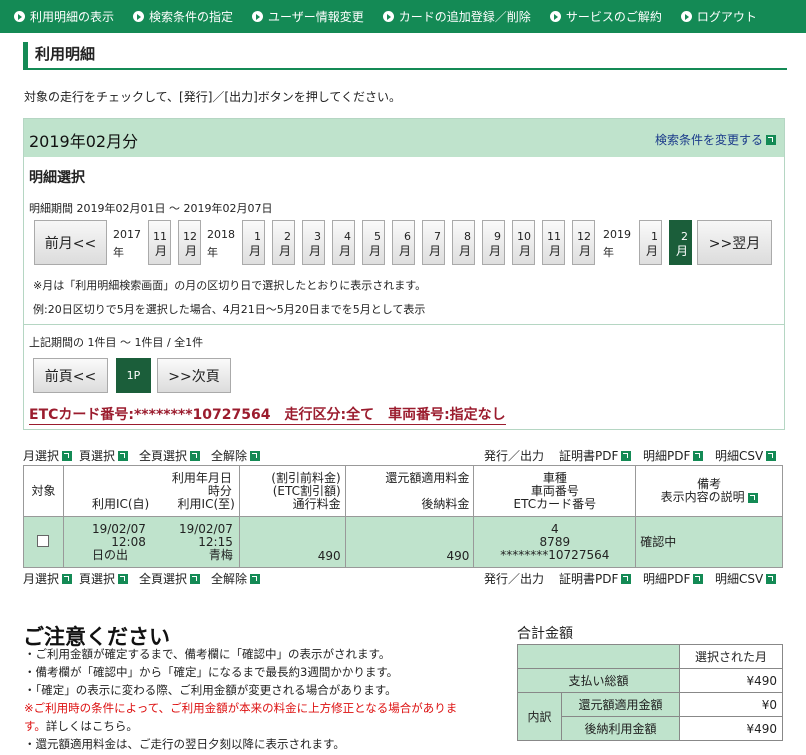  What do you see at coordinates (229, 309) in the screenshot?
I see `month-example: 例:20日区切りで5月を選択した場合、4月21日〜5月20日までを5月として表示` at bounding box center [229, 309].